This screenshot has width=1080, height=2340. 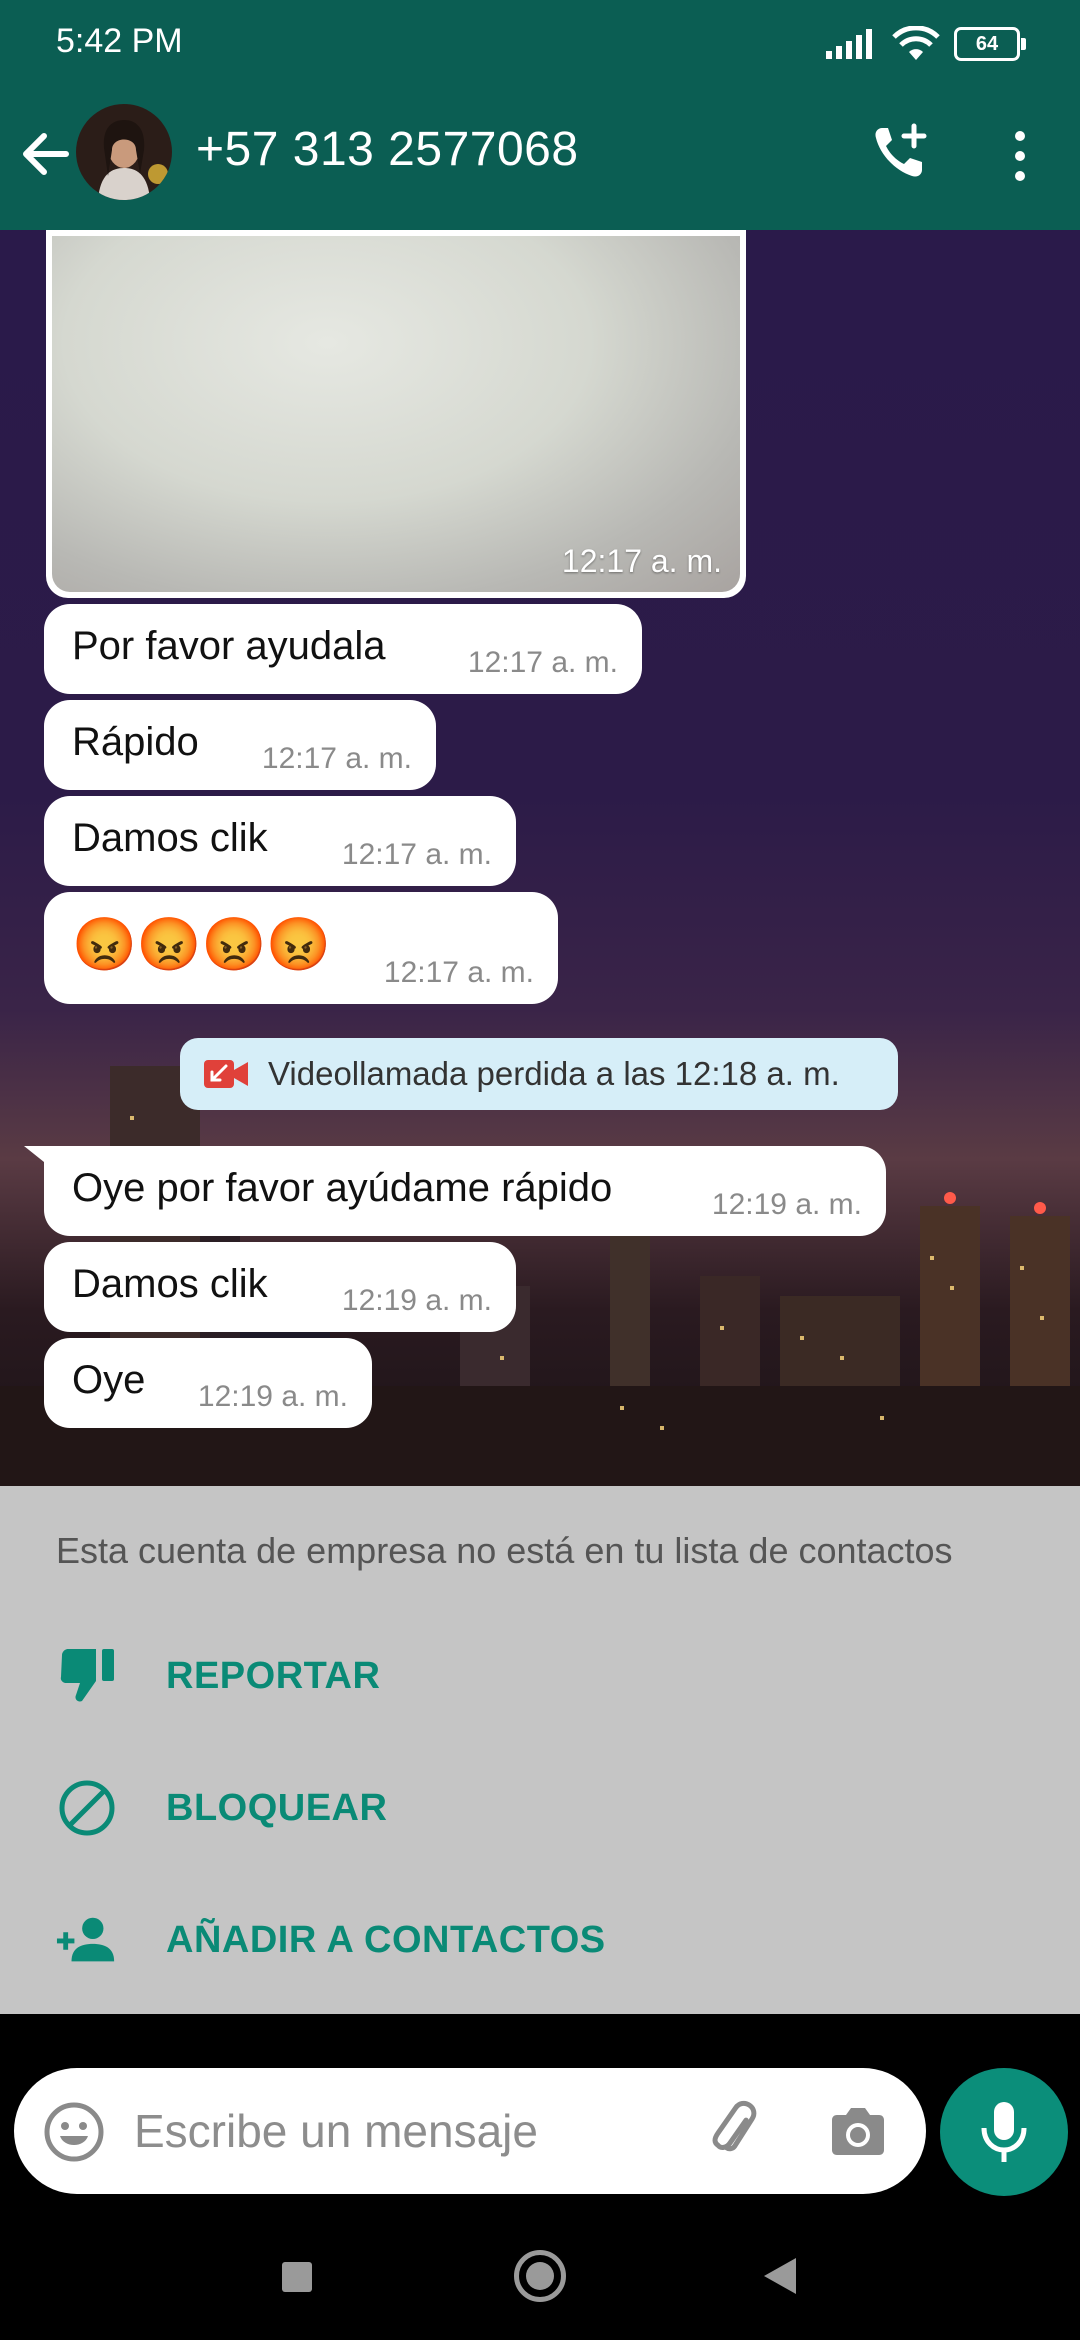 I want to click on image-thumbnail: 12:17 a. m., so click(x=396, y=414).